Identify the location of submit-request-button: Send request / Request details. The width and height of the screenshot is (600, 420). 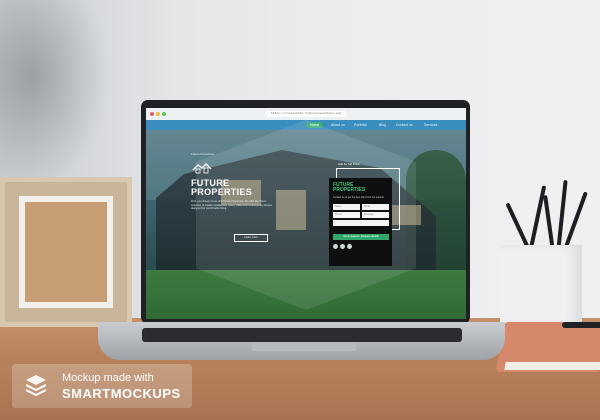
(361, 237).